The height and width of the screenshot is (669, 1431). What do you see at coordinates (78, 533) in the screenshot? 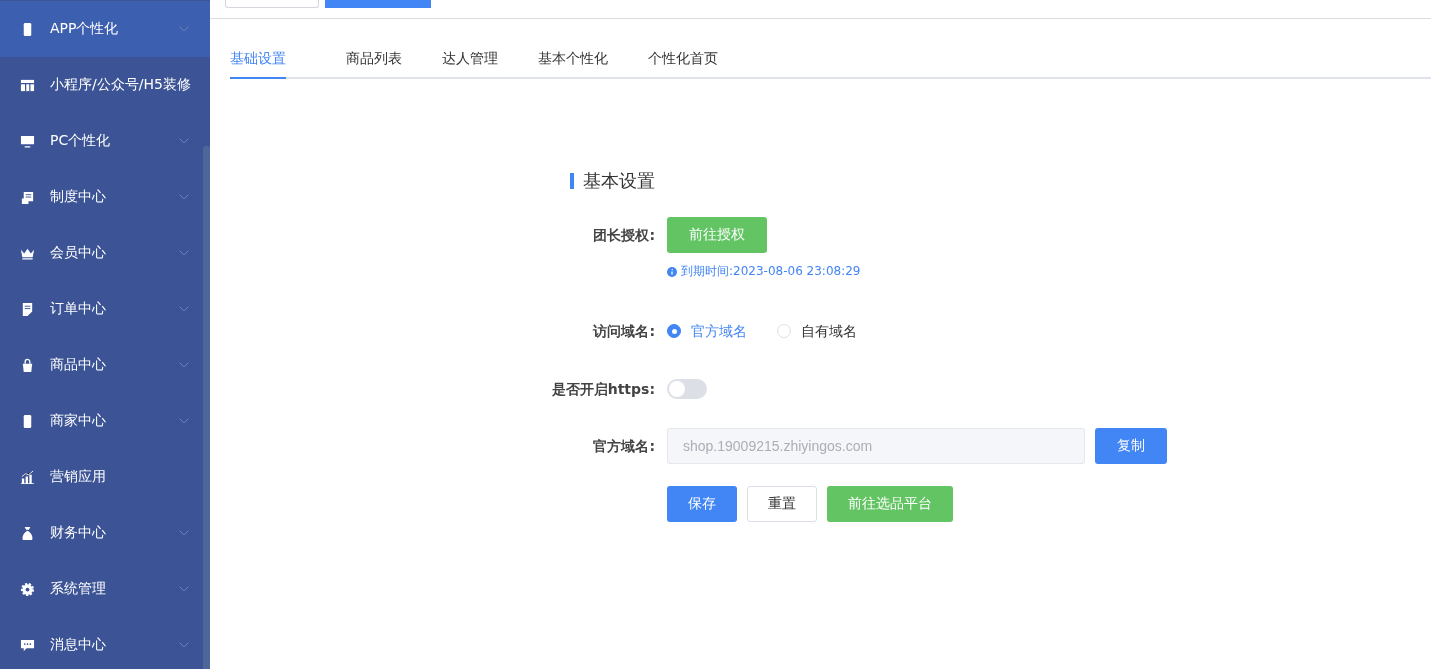
I see `sidebar-label: 财务中心` at bounding box center [78, 533].